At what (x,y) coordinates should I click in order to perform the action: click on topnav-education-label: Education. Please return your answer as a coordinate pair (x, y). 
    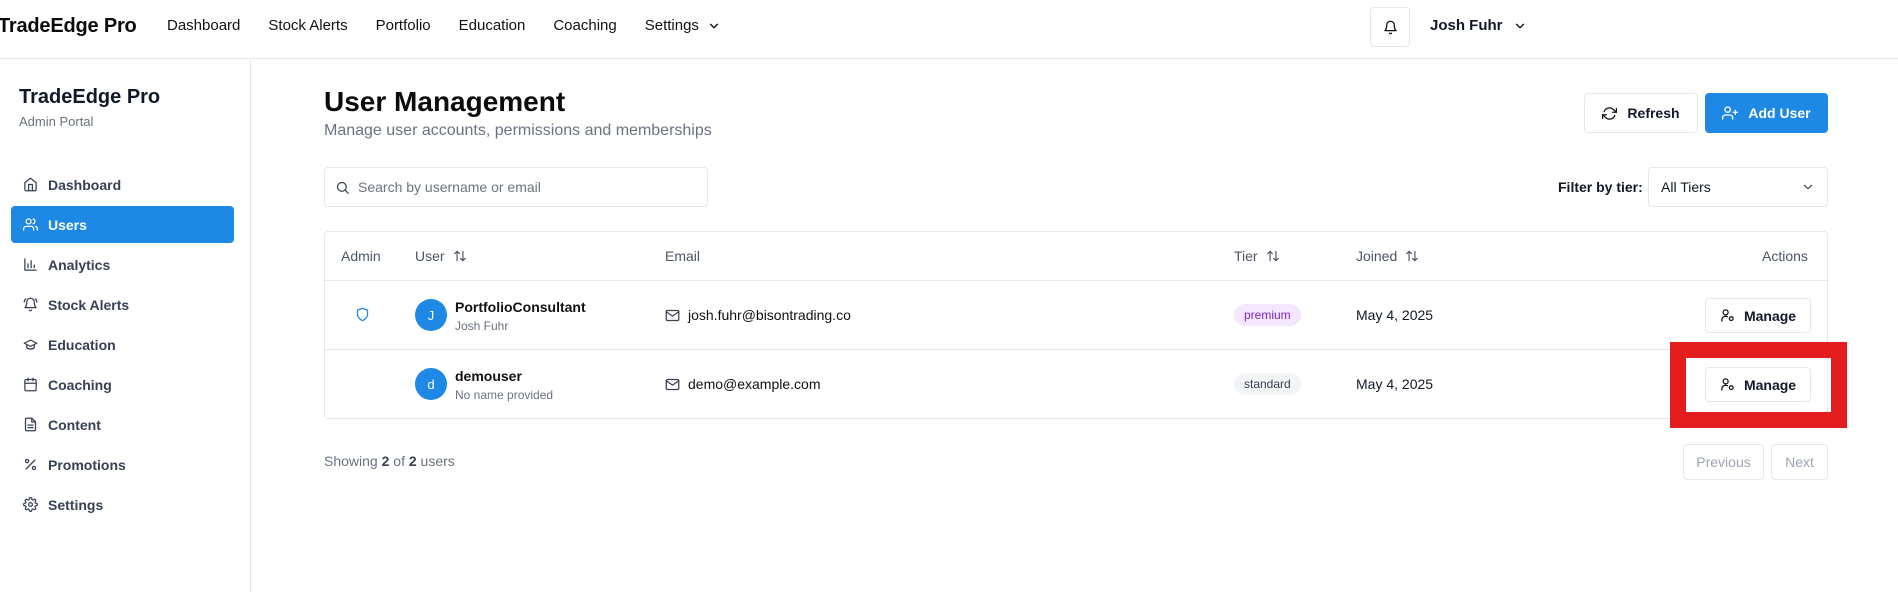
    Looking at the image, I should click on (492, 25).